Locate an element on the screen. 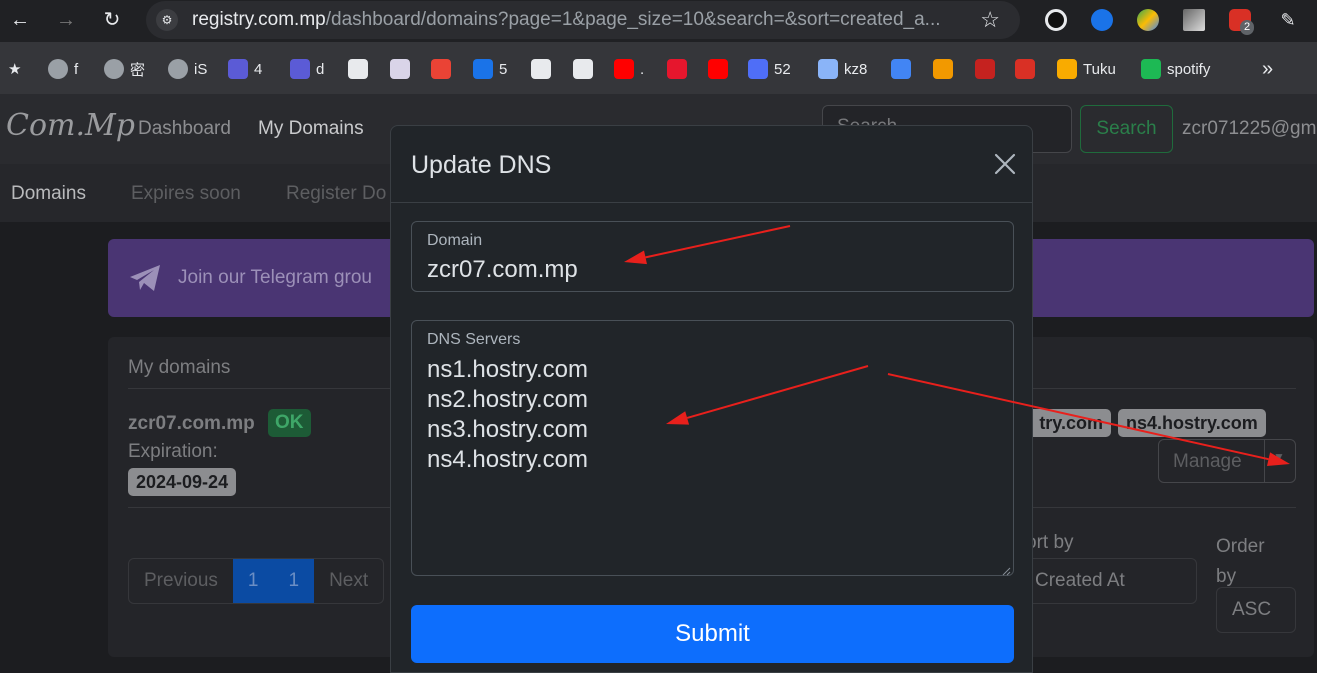  gmail-icon is located at coordinates (441, 69).